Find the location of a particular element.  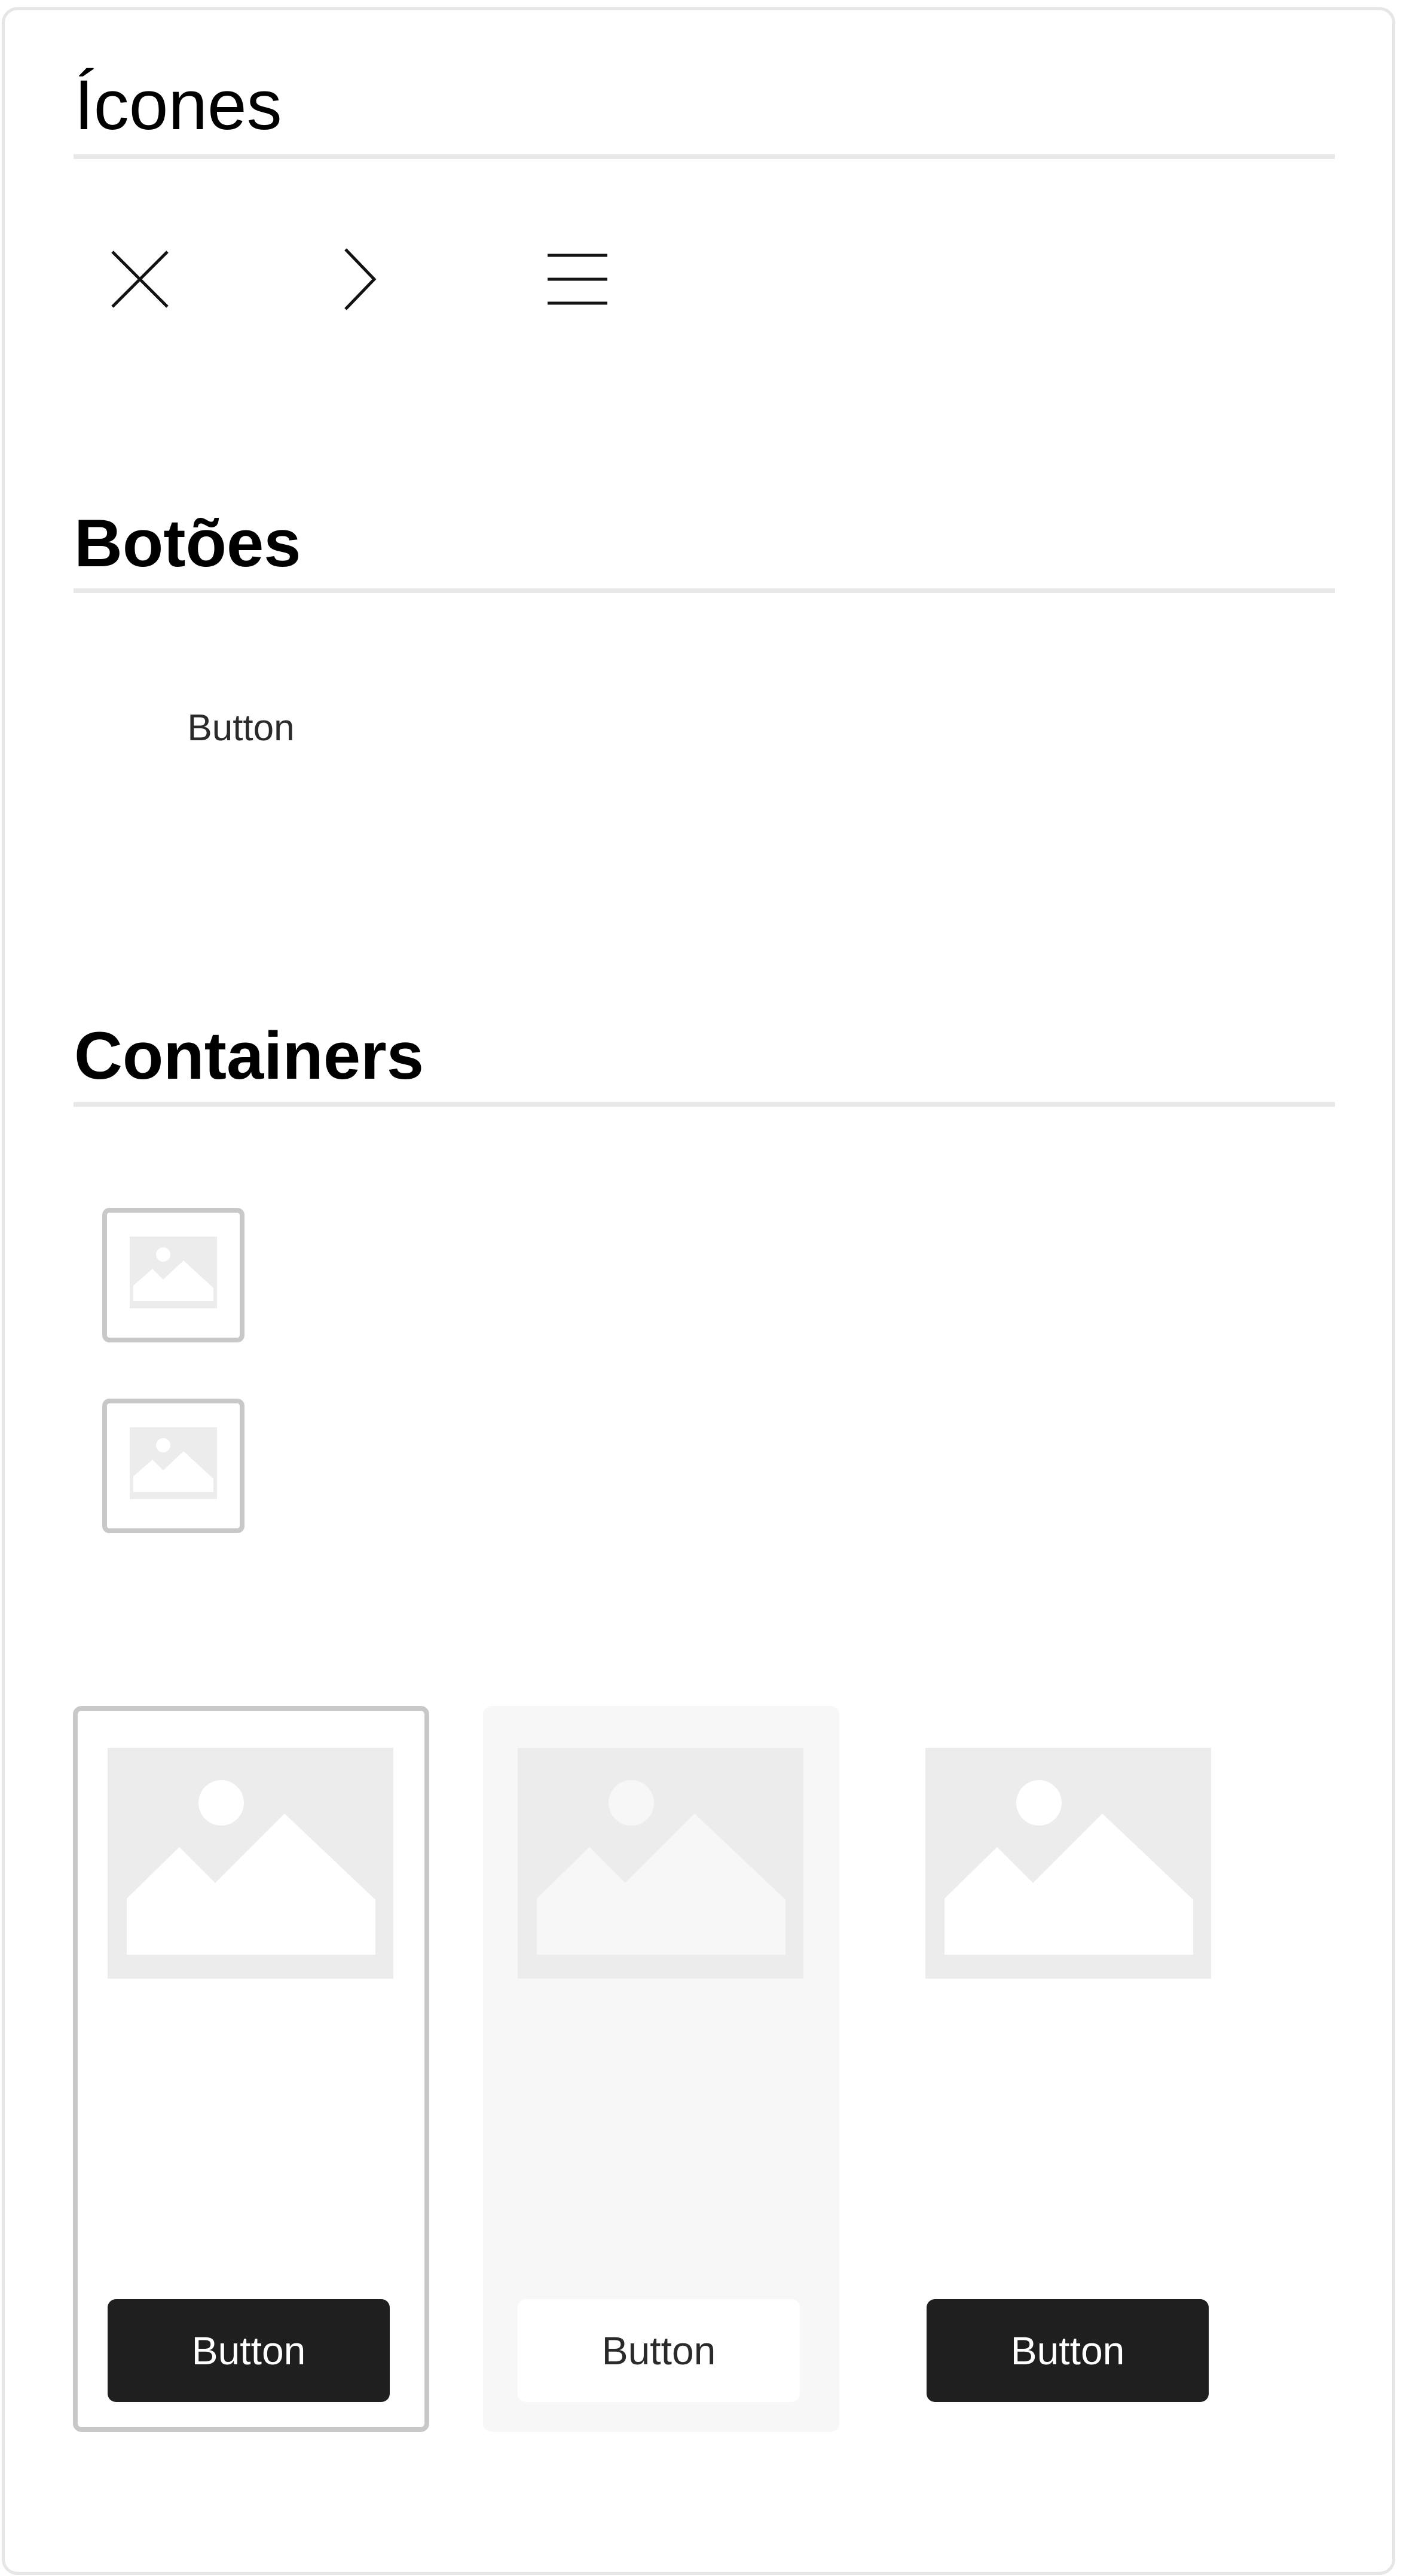

text-button: Button is located at coordinates (241, 728).